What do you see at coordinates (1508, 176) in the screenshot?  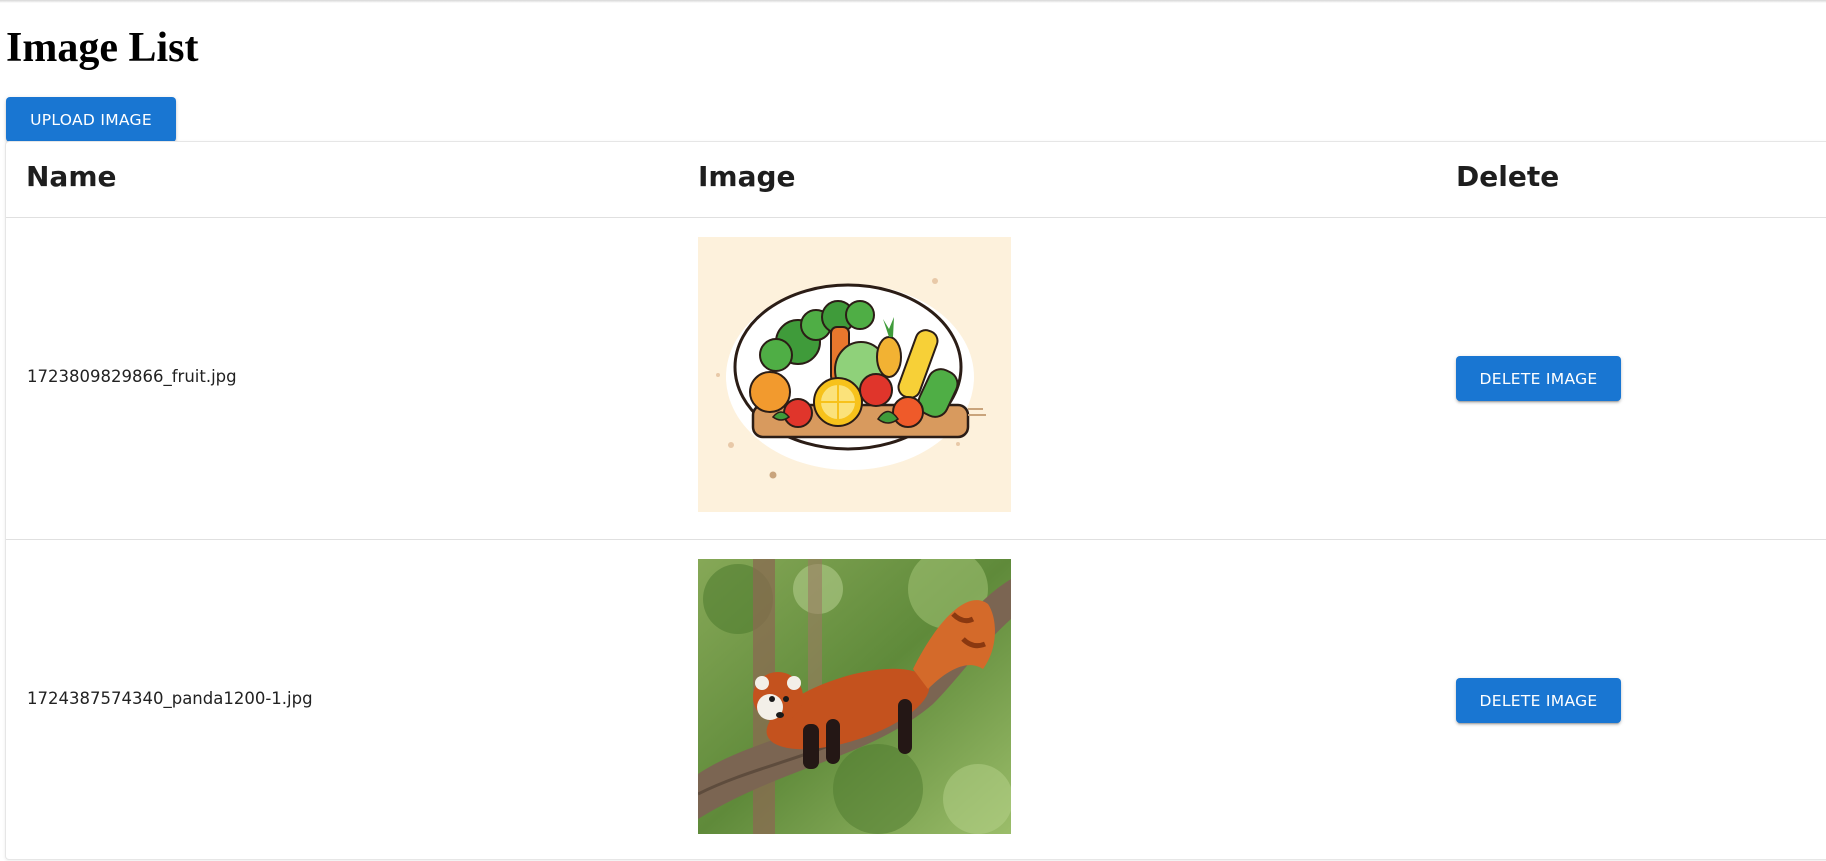 I see `column-header-delete: Delete` at bounding box center [1508, 176].